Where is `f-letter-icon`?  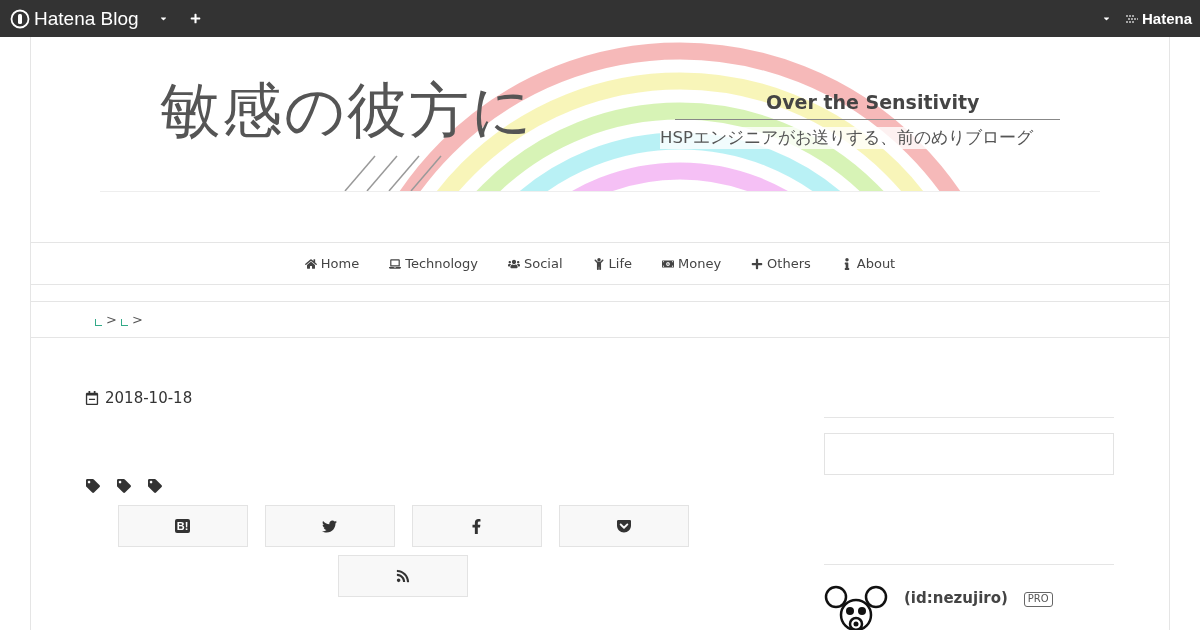 f-letter-icon is located at coordinates (476, 526).